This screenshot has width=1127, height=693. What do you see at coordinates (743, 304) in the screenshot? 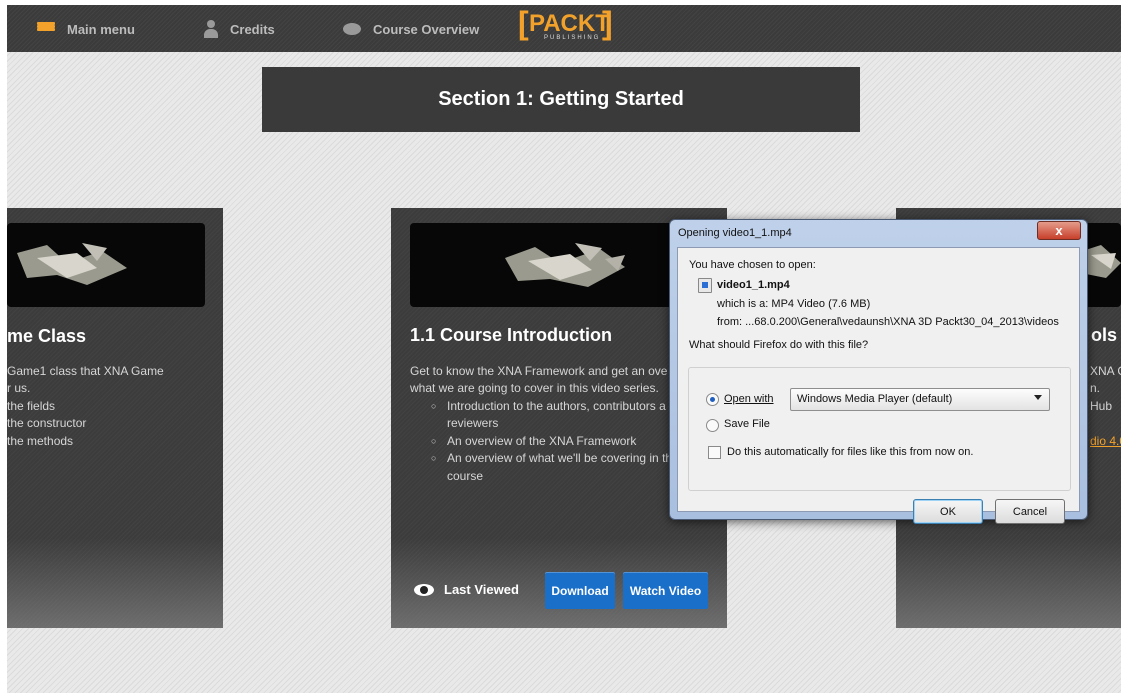
I see `file-type-label: which is a:` at bounding box center [743, 304].